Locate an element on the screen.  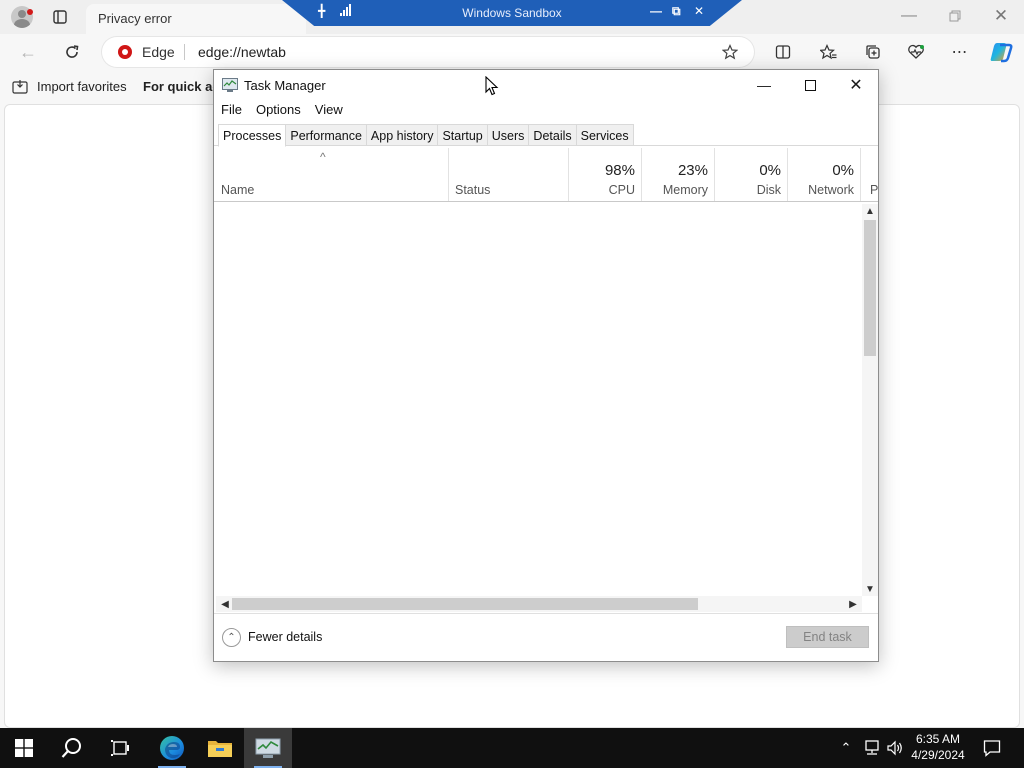
refresh-button is located at coordinates (72, 52).